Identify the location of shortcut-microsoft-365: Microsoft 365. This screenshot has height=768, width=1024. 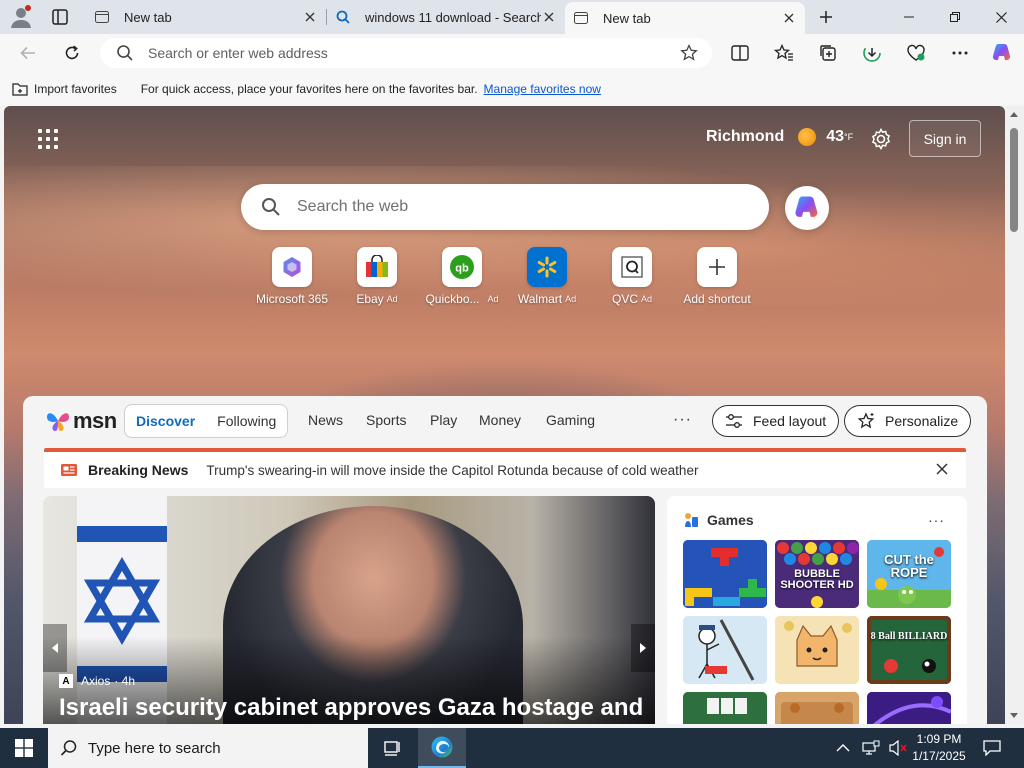
(292, 279).